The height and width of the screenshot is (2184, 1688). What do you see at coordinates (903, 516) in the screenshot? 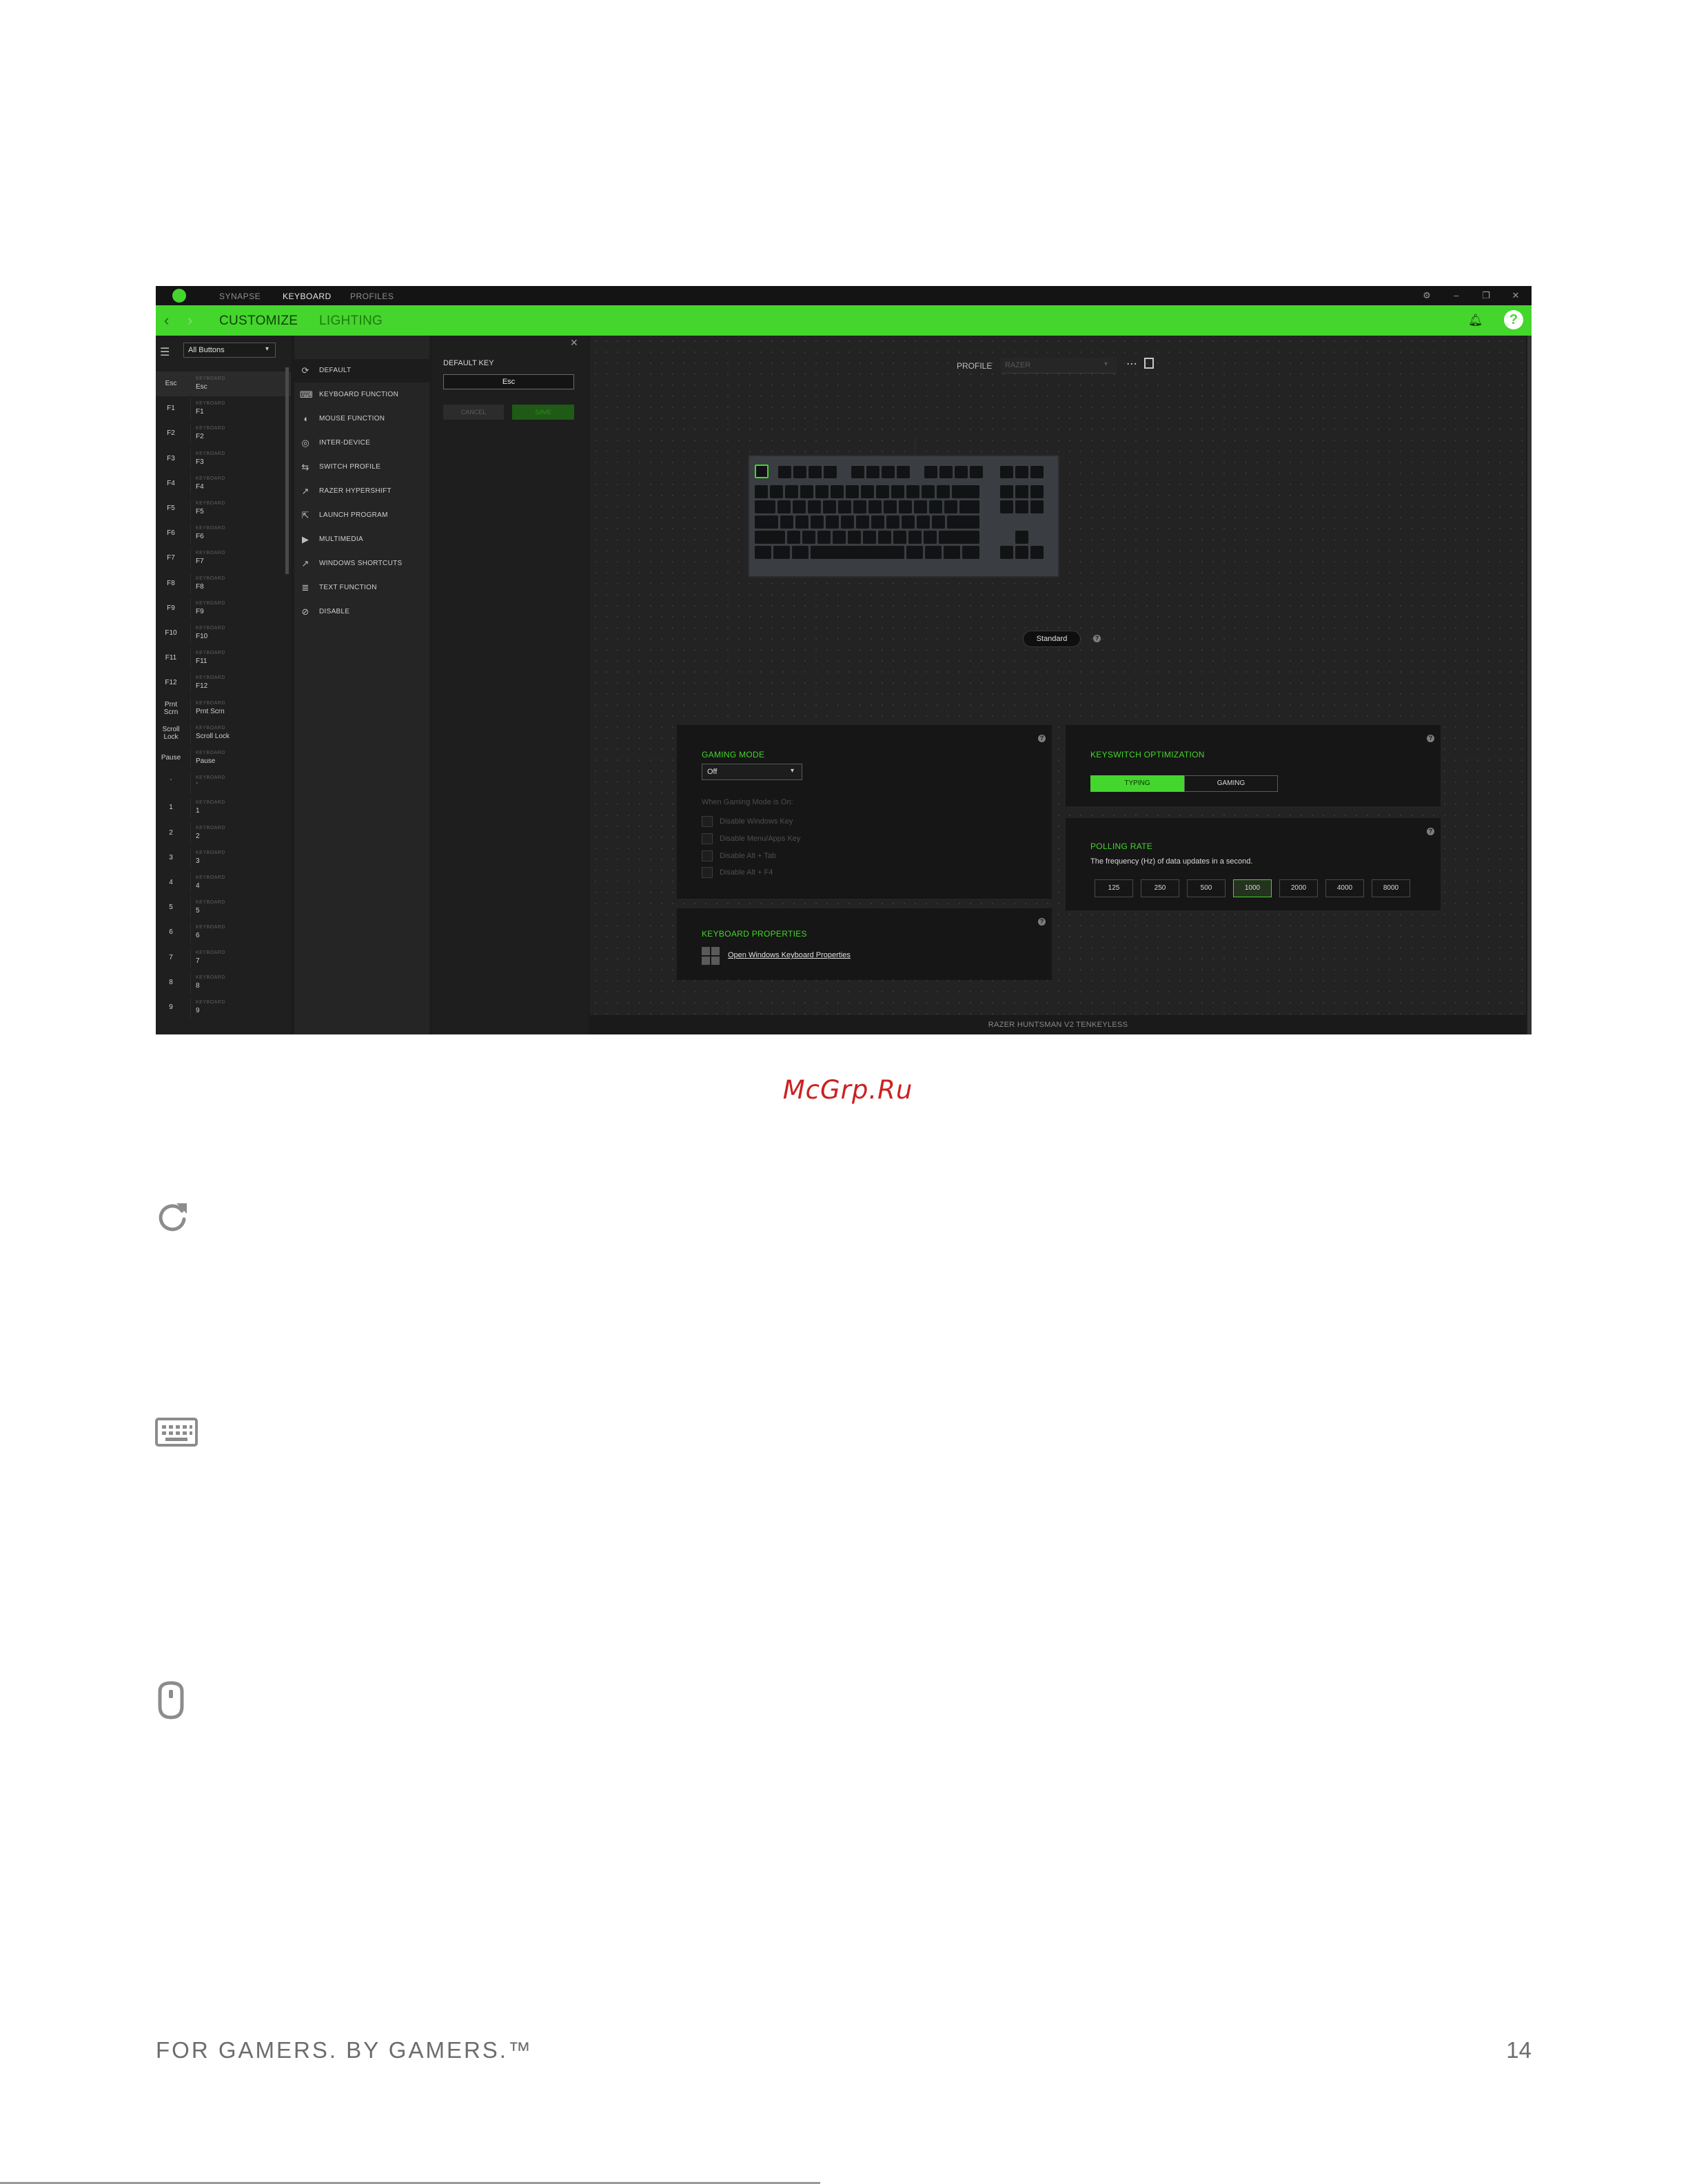
I see `keyboard-image` at bounding box center [903, 516].